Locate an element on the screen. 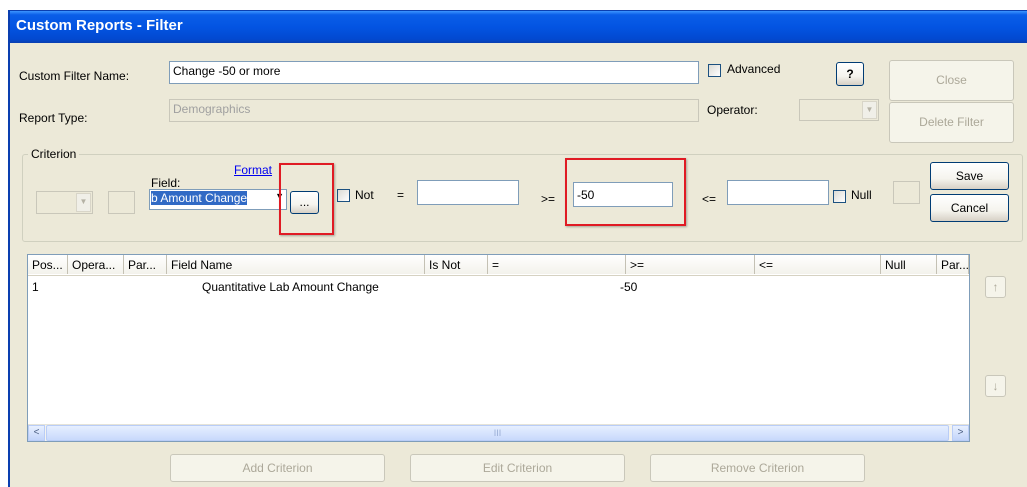  paren-close-field is located at coordinates (906, 192).